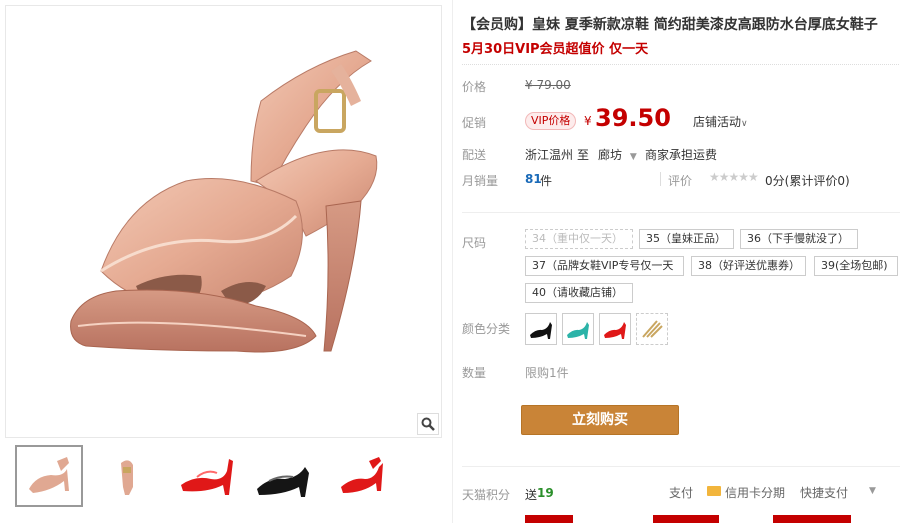 Image resolution: width=900 pixels, height=523 pixels. What do you see at coordinates (588, 121) in the screenshot?
I see `currency-symbol: ¥` at bounding box center [588, 121].